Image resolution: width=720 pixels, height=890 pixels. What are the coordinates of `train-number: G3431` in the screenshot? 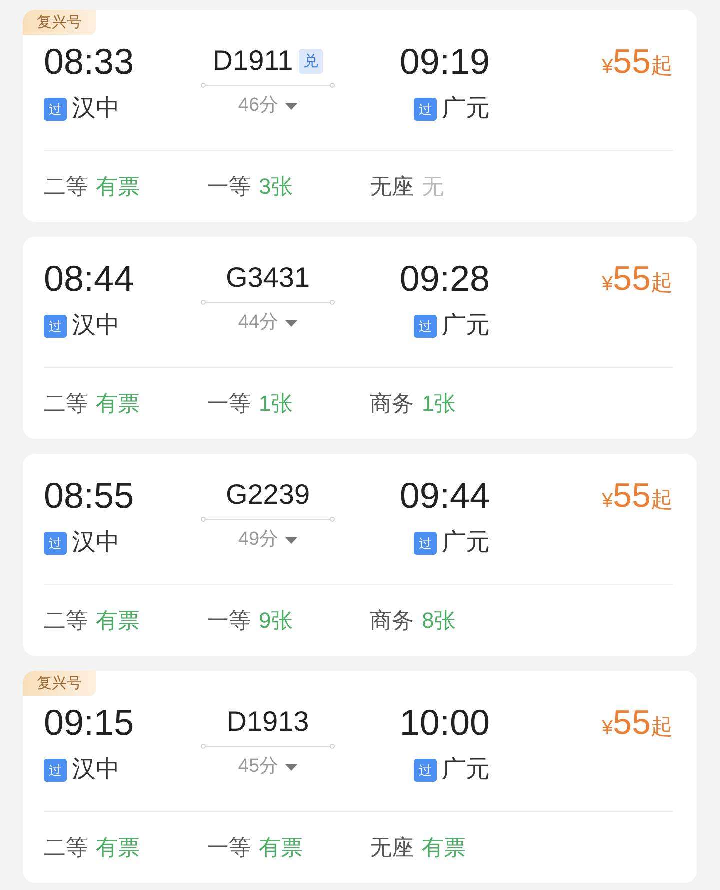 It's located at (268, 278).